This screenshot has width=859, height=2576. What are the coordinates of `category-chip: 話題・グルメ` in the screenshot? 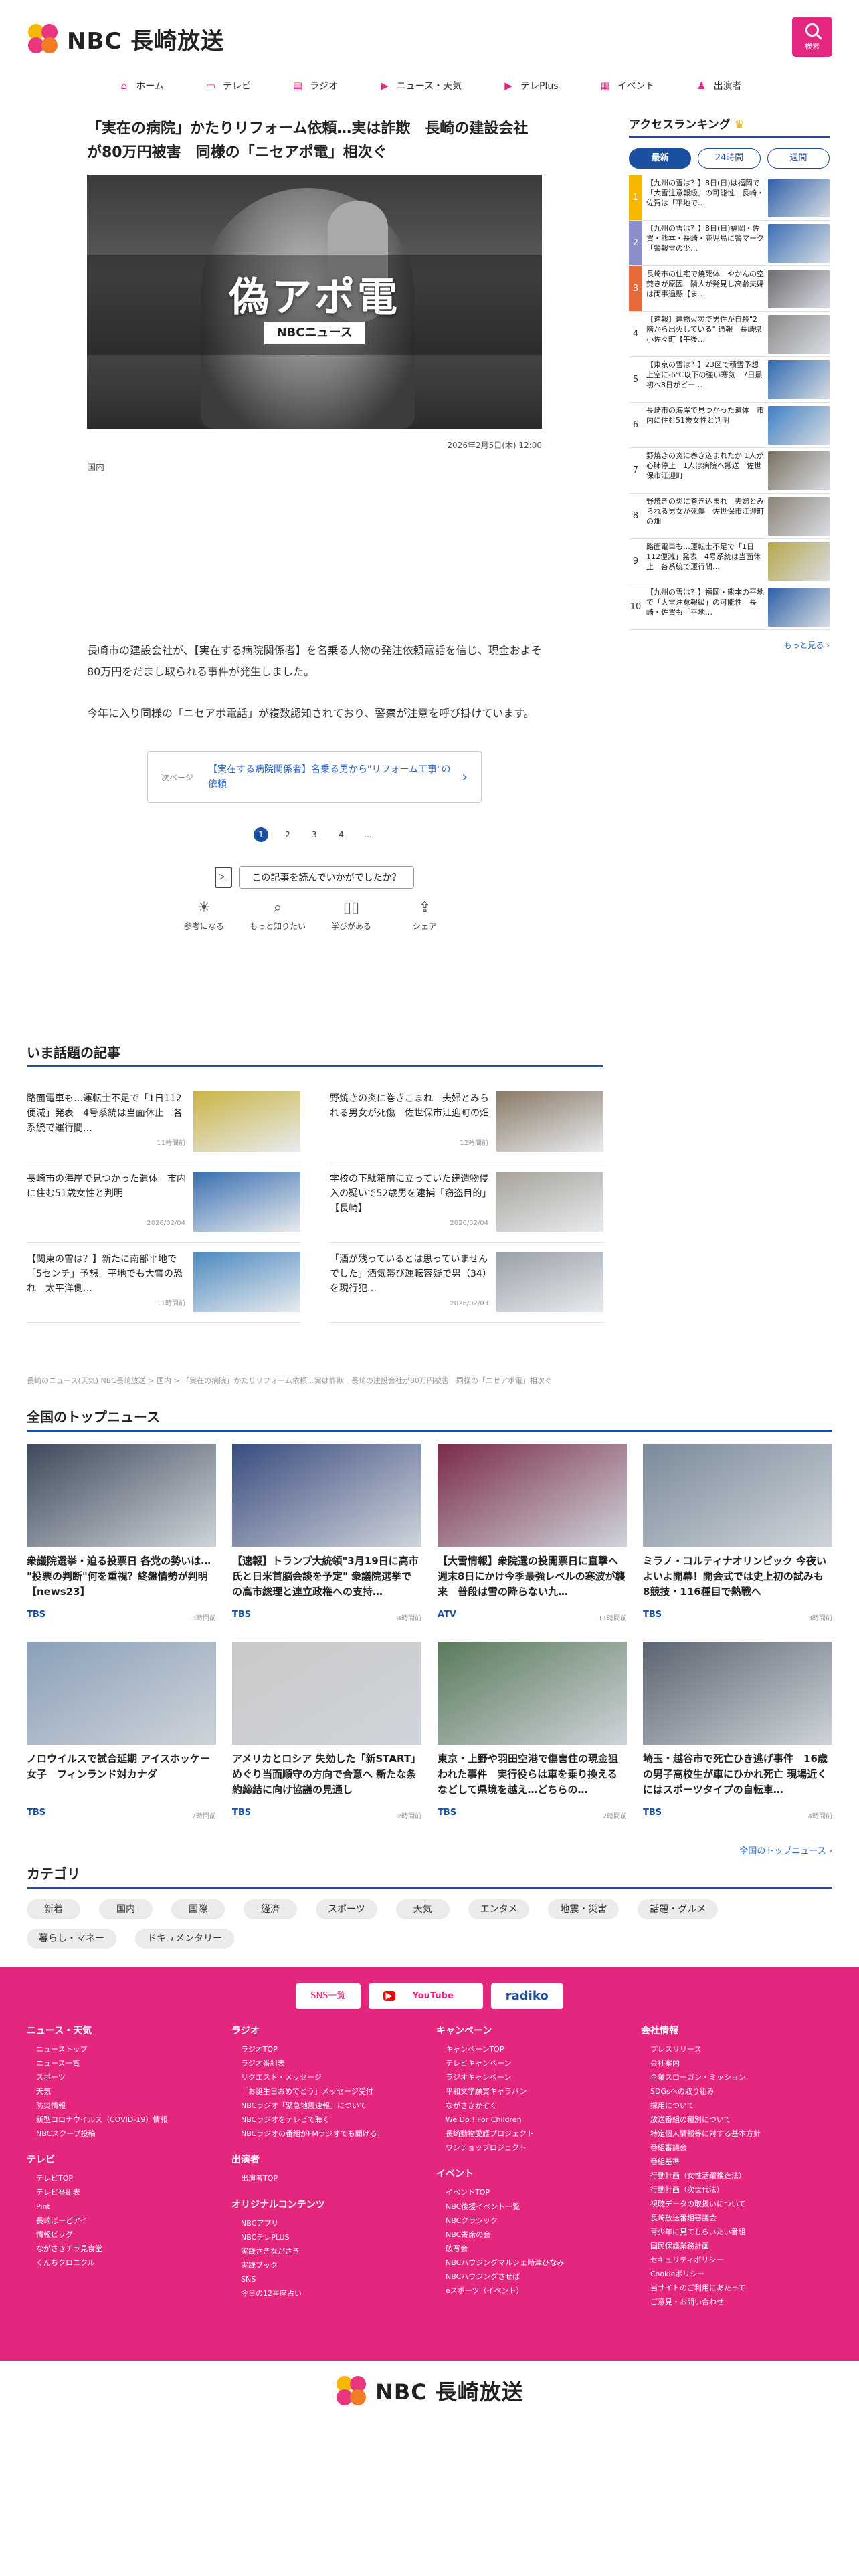 It's located at (678, 1909).